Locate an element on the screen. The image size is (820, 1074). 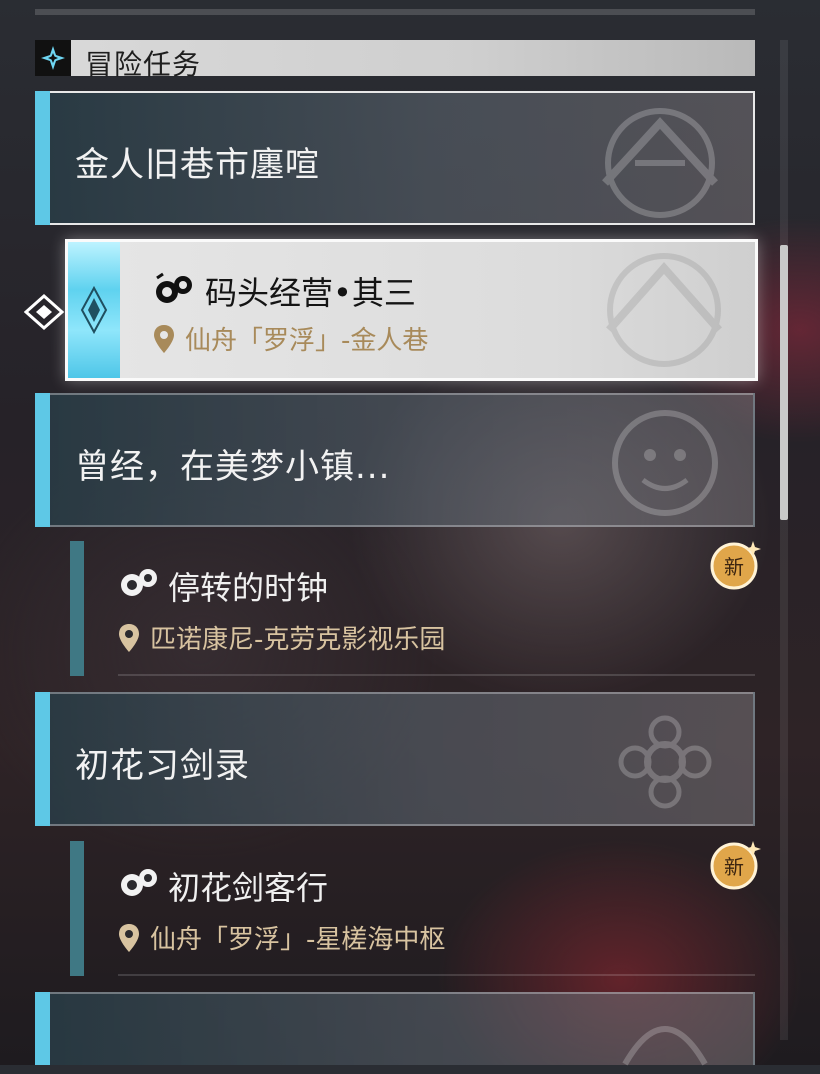
section-title: 冒险任务 is located at coordinates (143, 64).